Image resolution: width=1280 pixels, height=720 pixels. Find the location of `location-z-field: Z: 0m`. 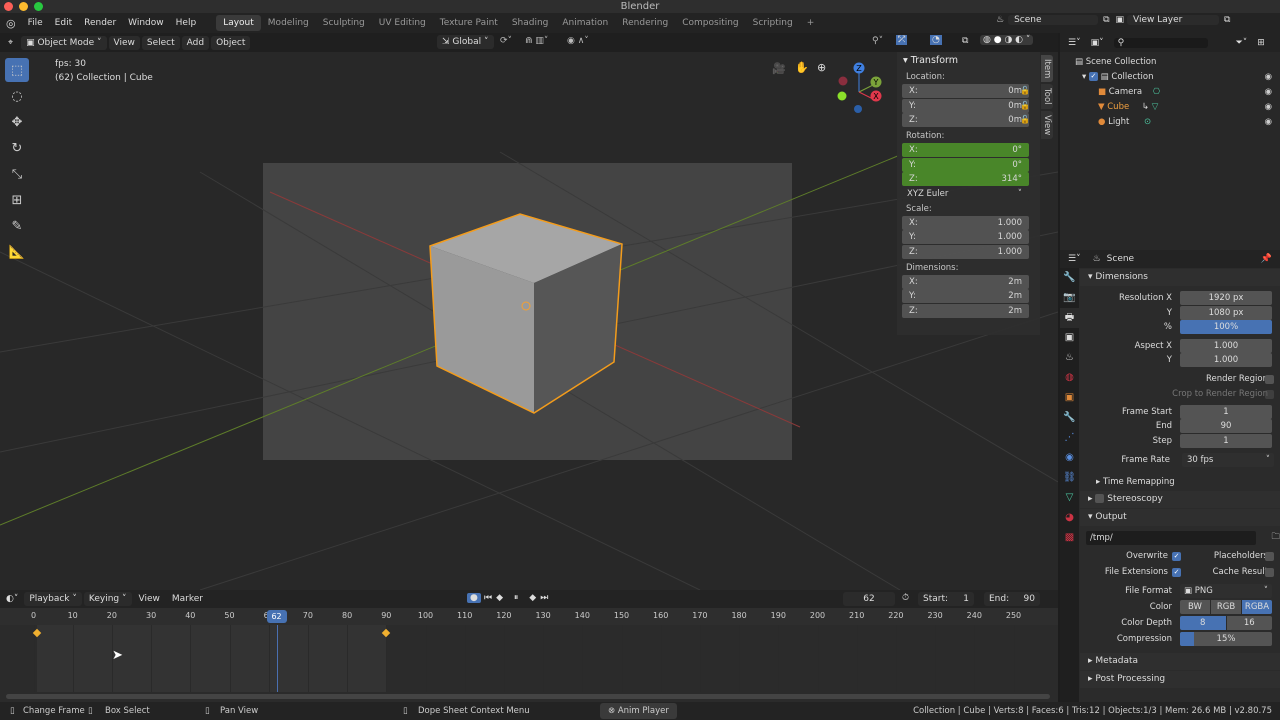

location-z-field: Z: 0m is located at coordinates (965, 120).